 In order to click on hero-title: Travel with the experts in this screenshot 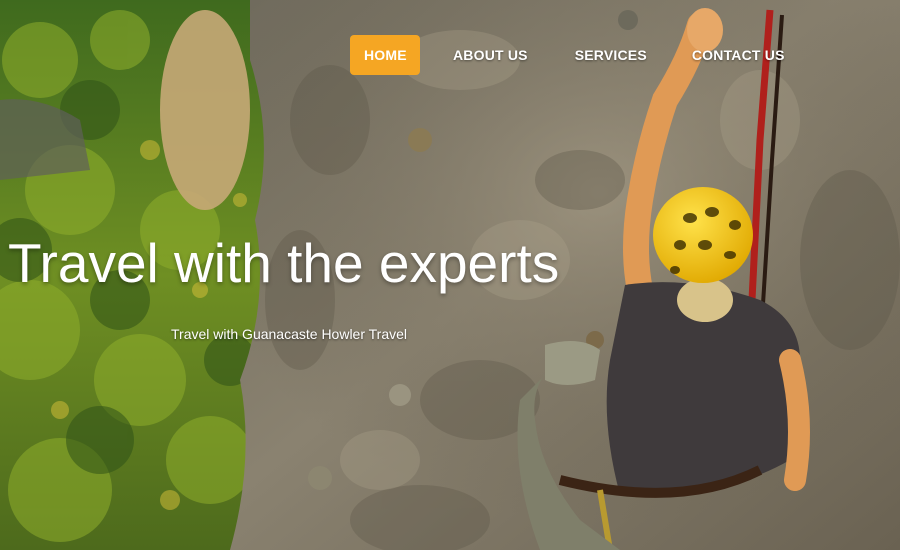, I will do `click(284, 263)`.